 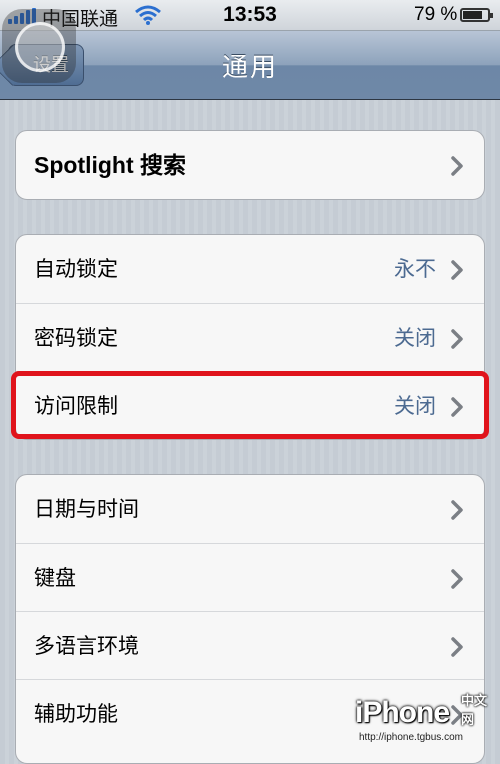 What do you see at coordinates (250, 269) in the screenshot?
I see `row-auto-lock: 自动锁定 永不` at bounding box center [250, 269].